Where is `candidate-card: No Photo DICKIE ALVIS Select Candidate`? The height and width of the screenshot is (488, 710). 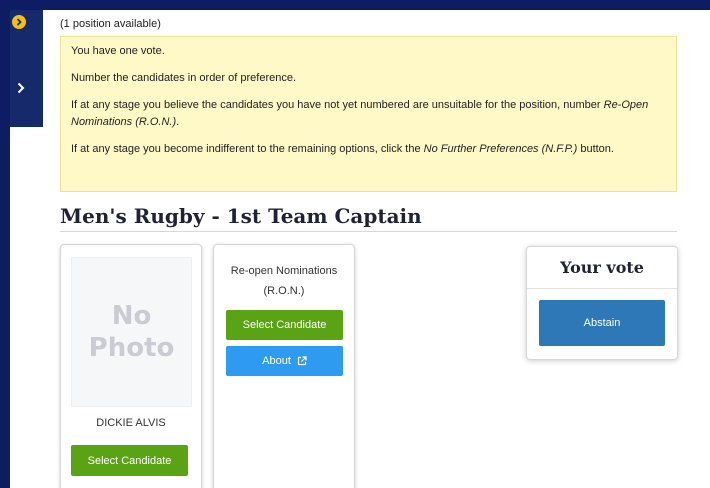 candidate-card: No Photo DICKIE ALVIS Select Candidate is located at coordinates (131, 366).